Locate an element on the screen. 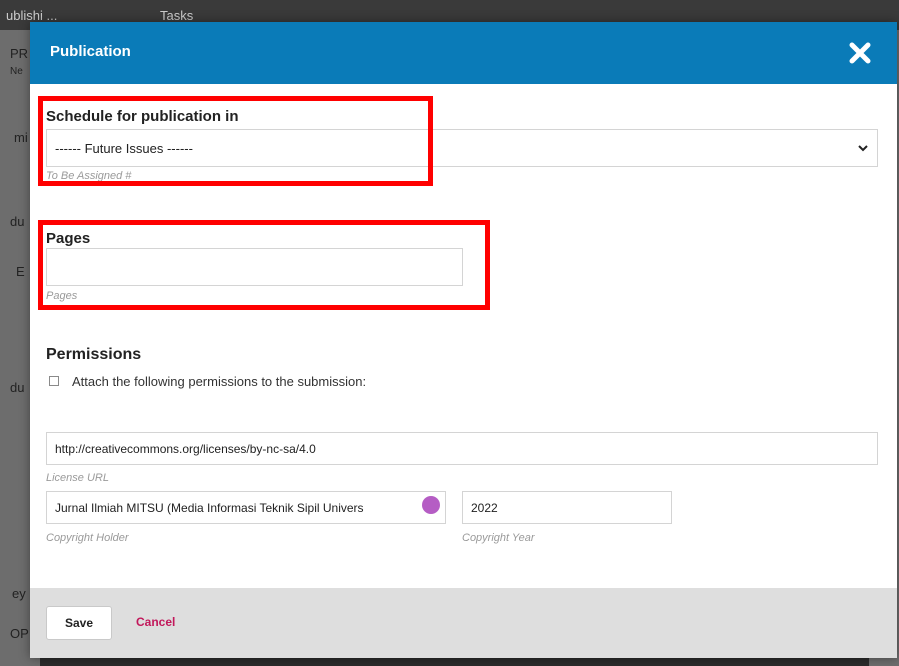 This screenshot has height=666, width=899. background-fragment: PR is located at coordinates (19, 53).